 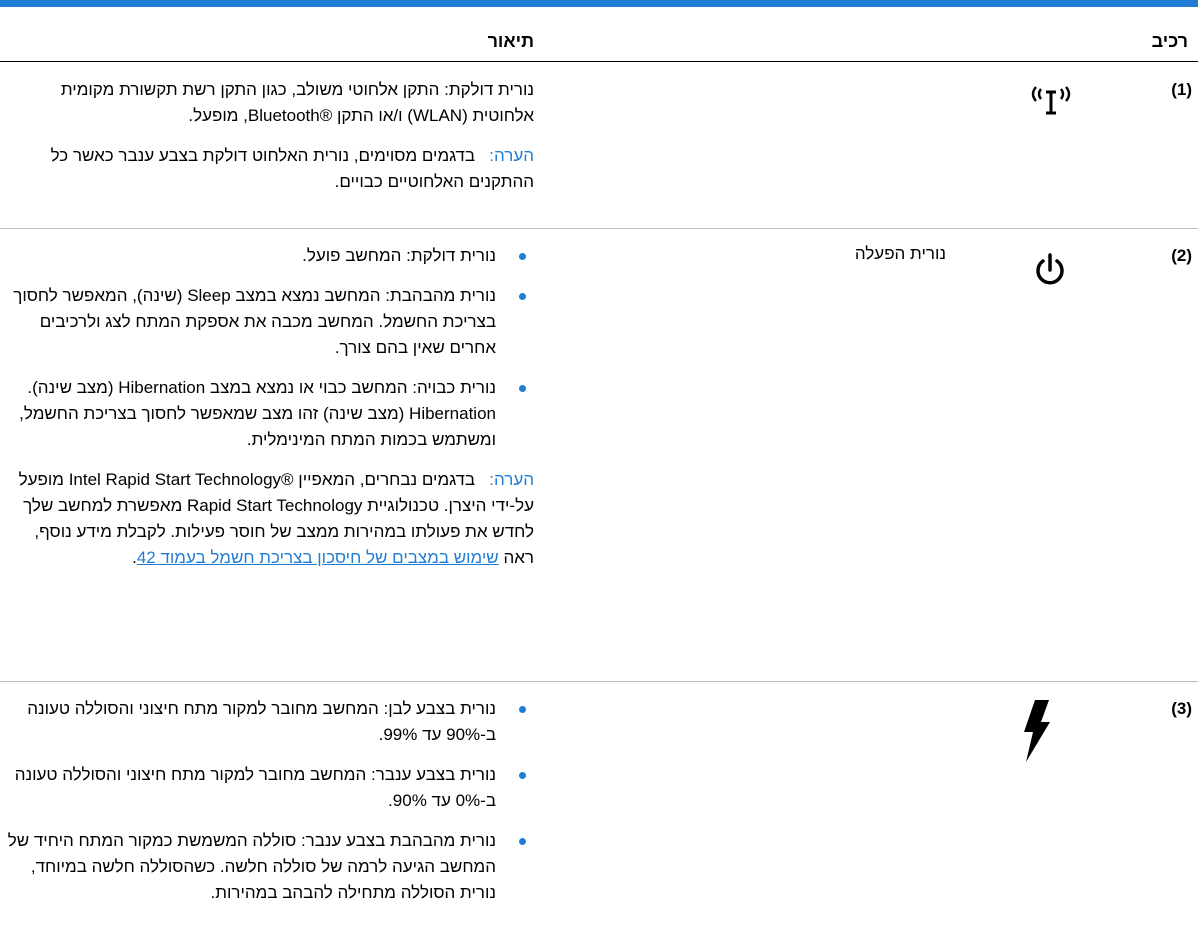 What do you see at coordinates (1181, 89) in the screenshot?
I see `row-1-number: (1)` at bounding box center [1181, 89].